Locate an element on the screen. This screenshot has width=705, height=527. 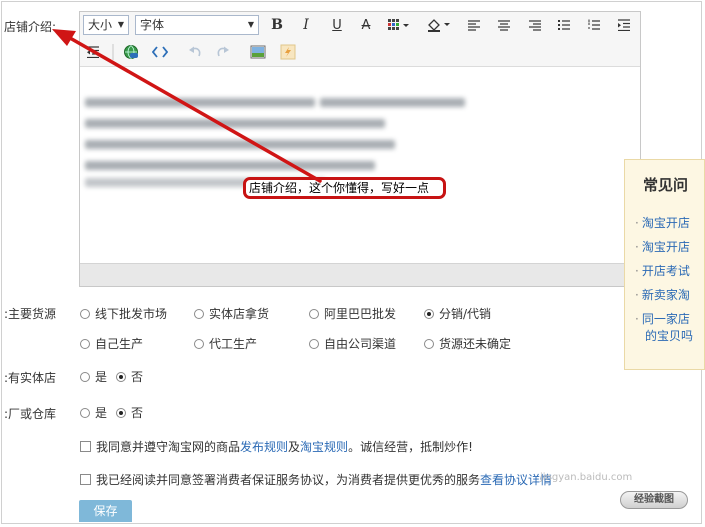
align-right-icon is located at coordinates (535, 25).